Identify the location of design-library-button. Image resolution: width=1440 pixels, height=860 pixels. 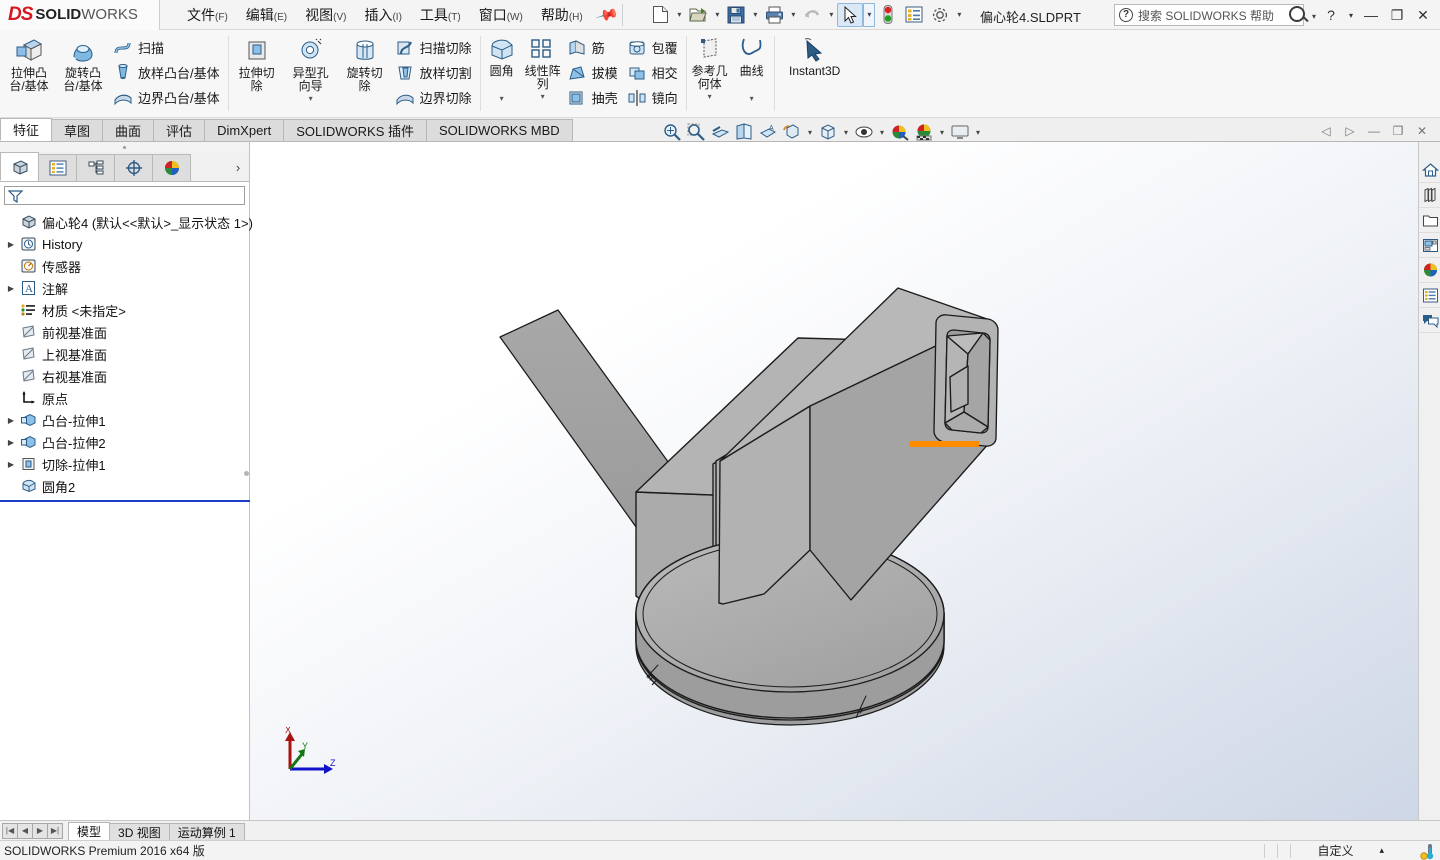
(1429, 195).